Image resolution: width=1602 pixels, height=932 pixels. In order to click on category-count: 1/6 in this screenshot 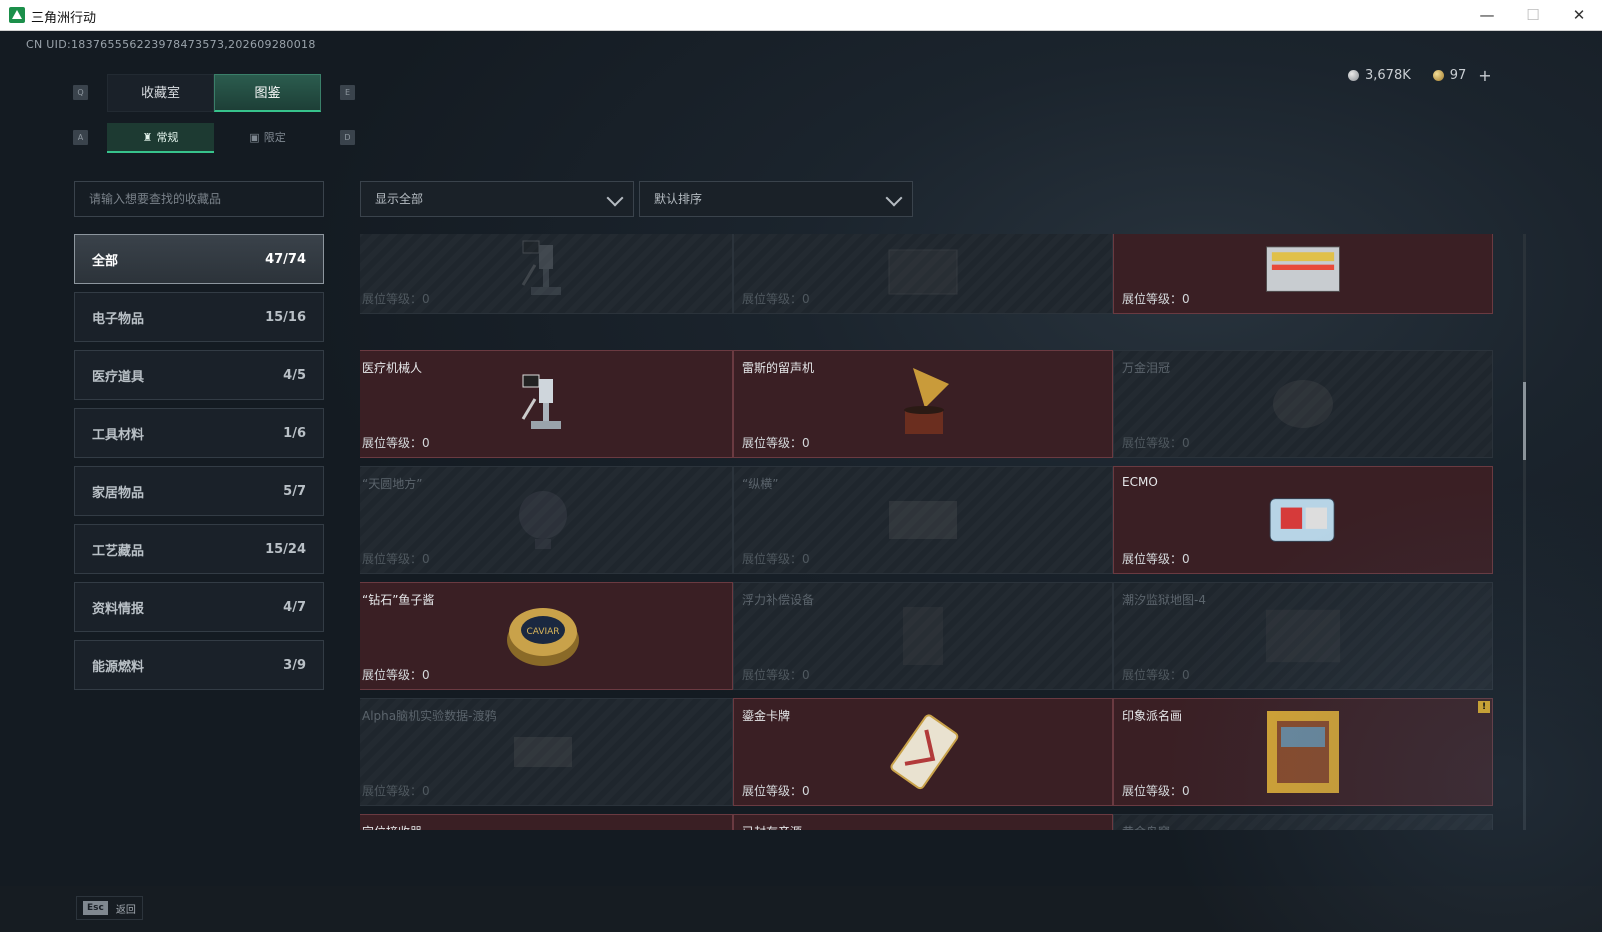, I will do `click(294, 433)`.